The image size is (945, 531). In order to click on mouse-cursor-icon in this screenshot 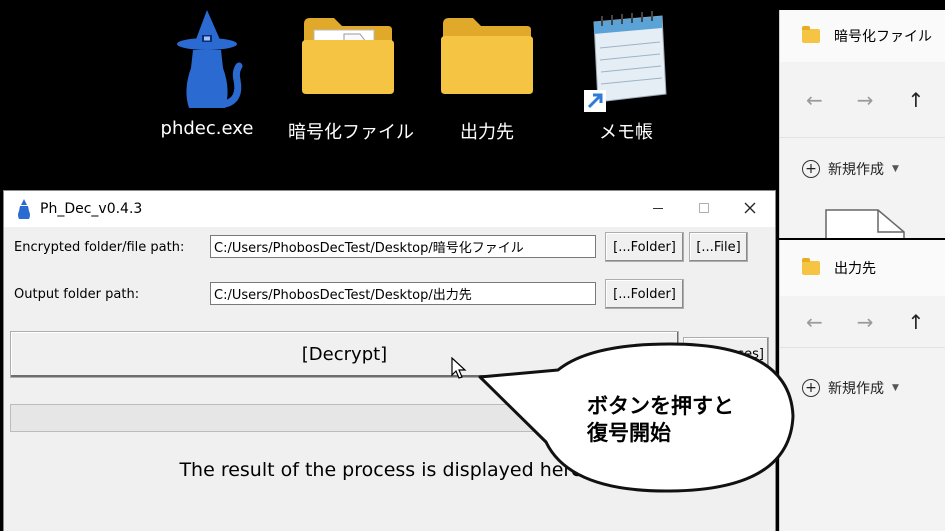, I will do `click(459, 368)`.